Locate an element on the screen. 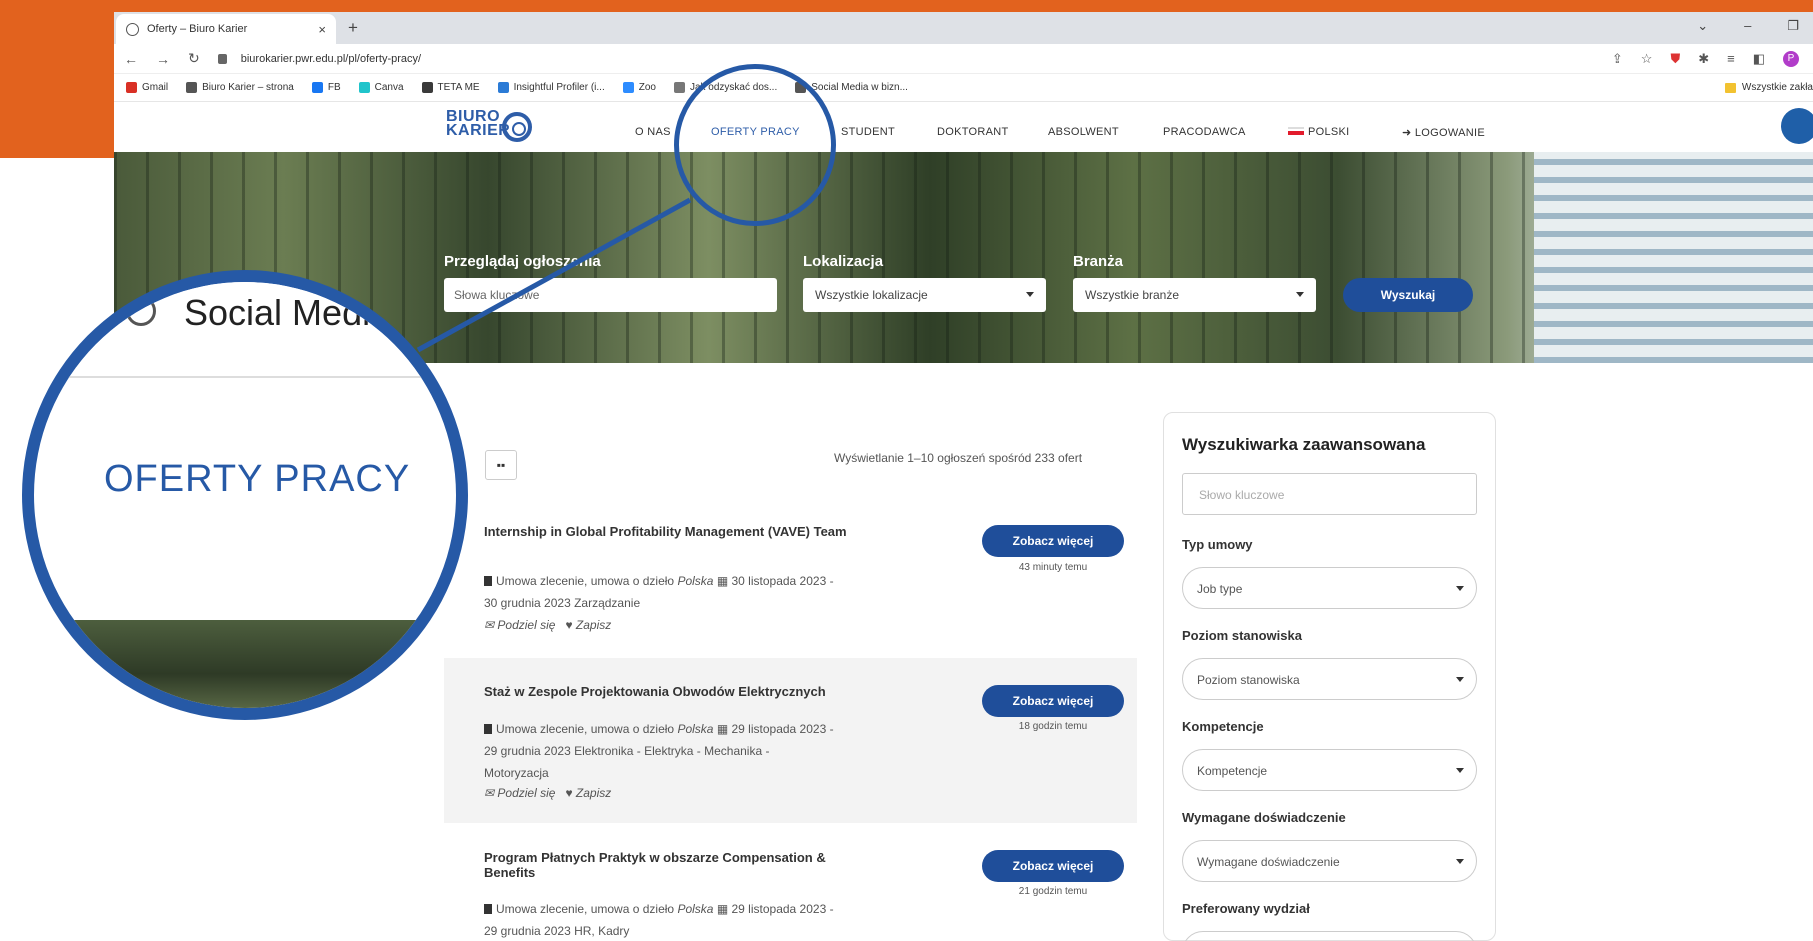  globe-icon is located at coordinates (141, 311).